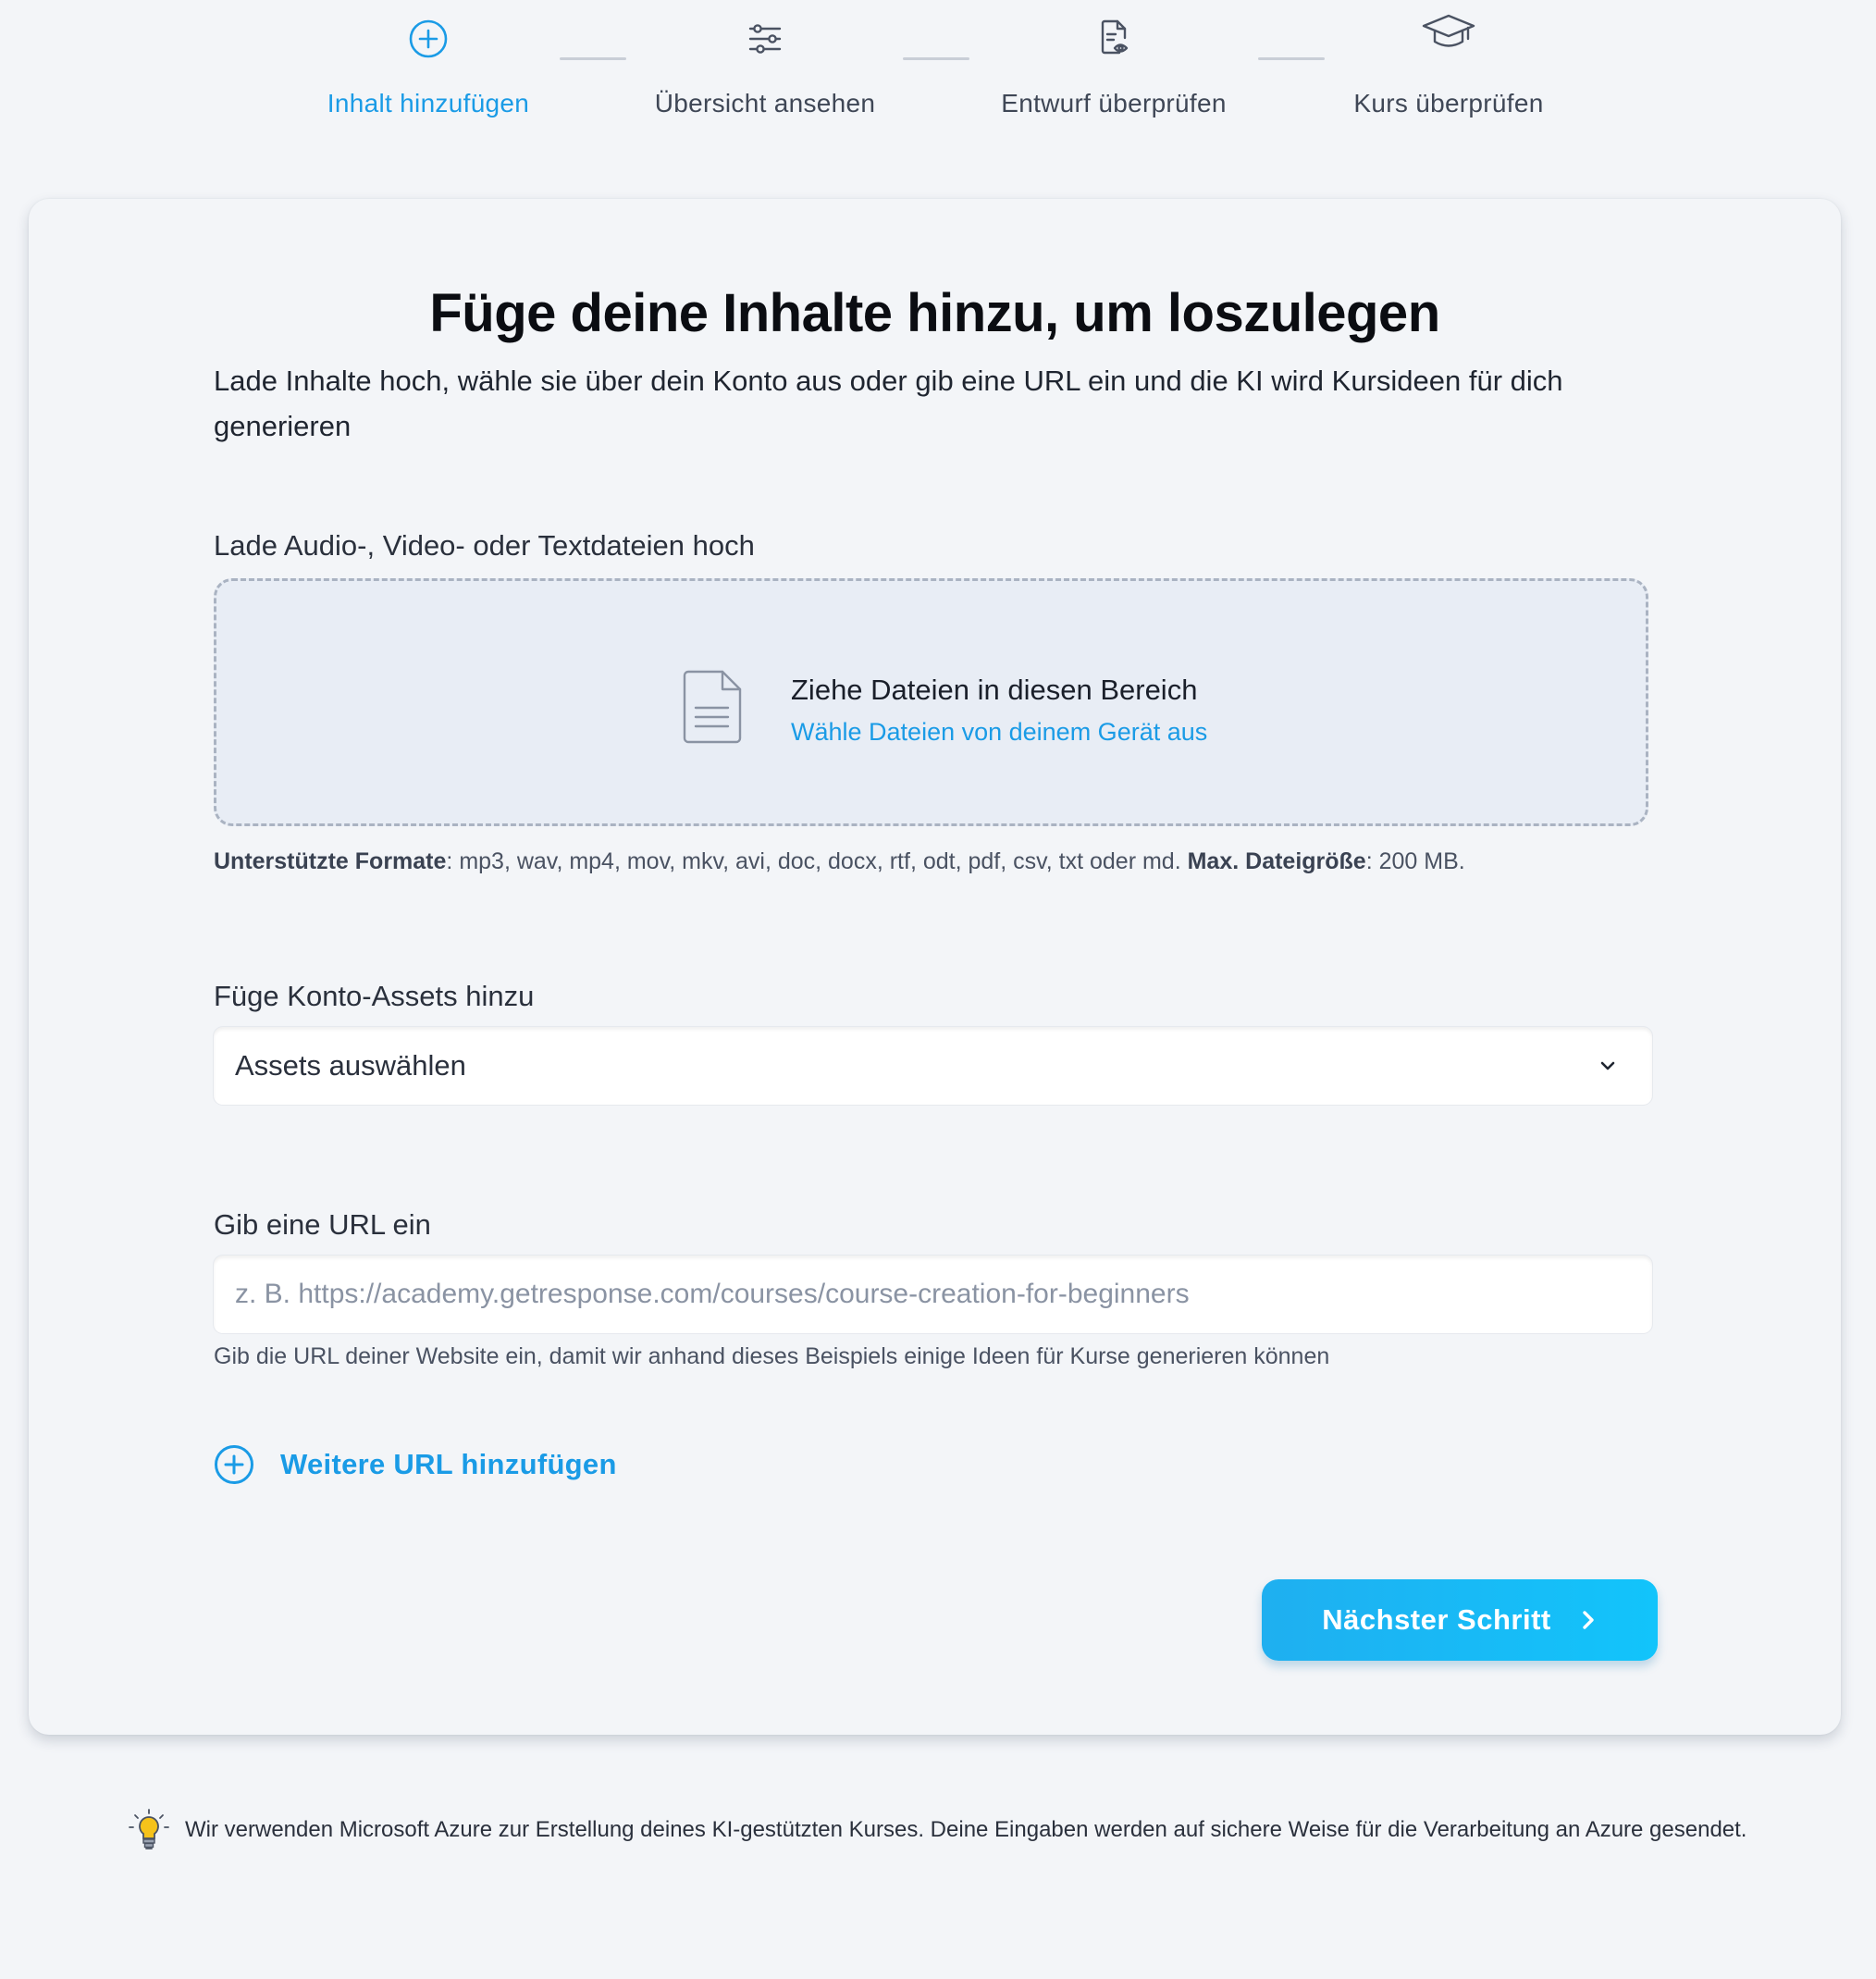  What do you see at coordinates (428, 63) in the screenshot?
I see `step-add-content: Inhalt hinzufügen` at bounding box center [428, 63].